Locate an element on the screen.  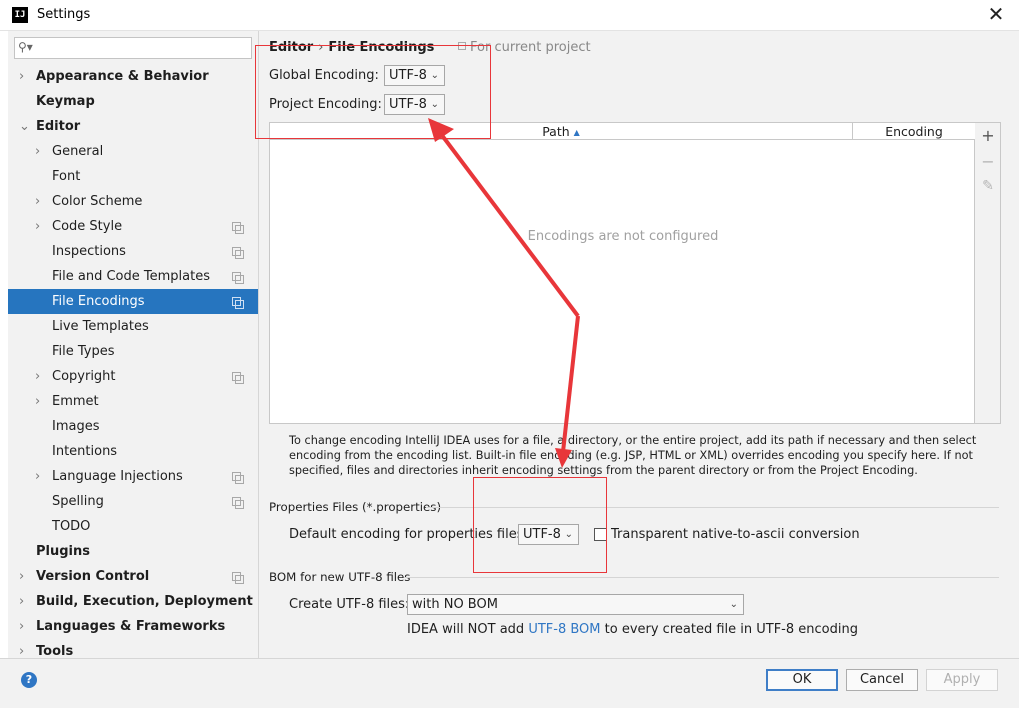
settings-search-input is located at coordinates (143, 48).